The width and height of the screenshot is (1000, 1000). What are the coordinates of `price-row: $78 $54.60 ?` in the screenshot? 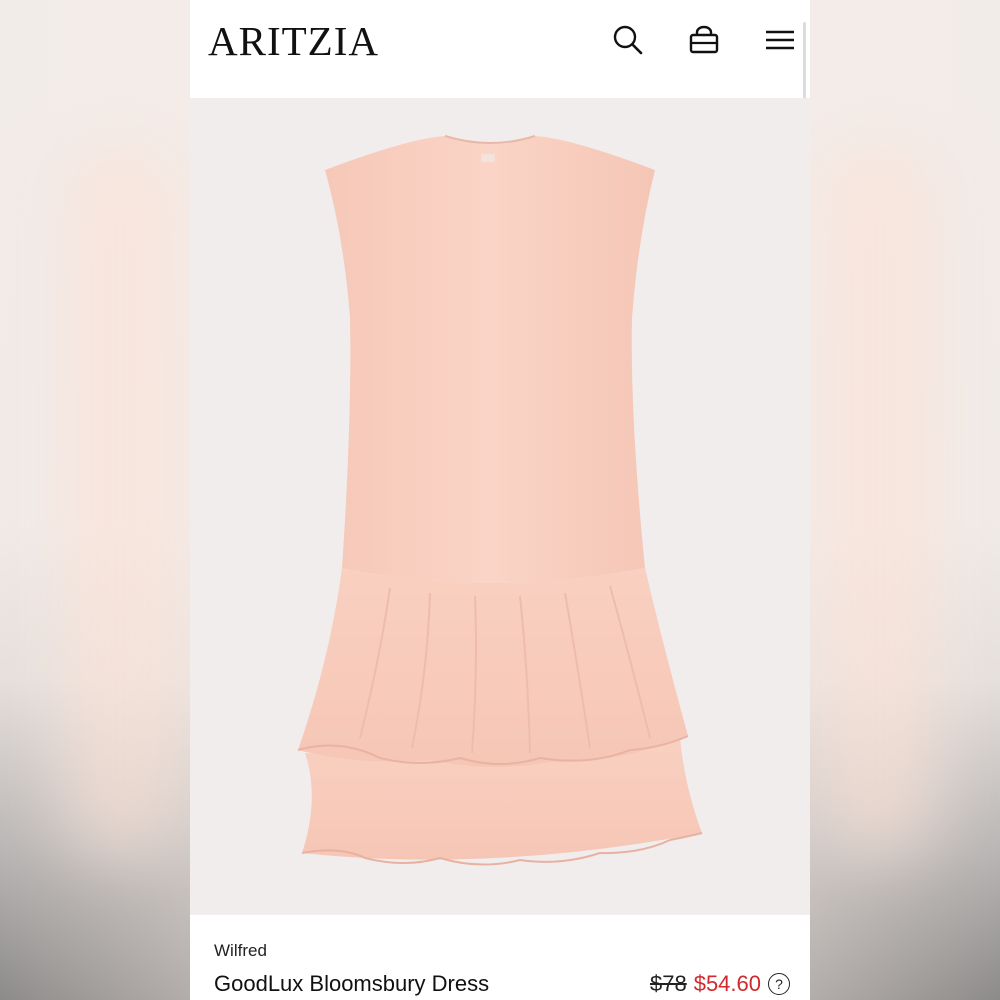 It's located at (720, 984).